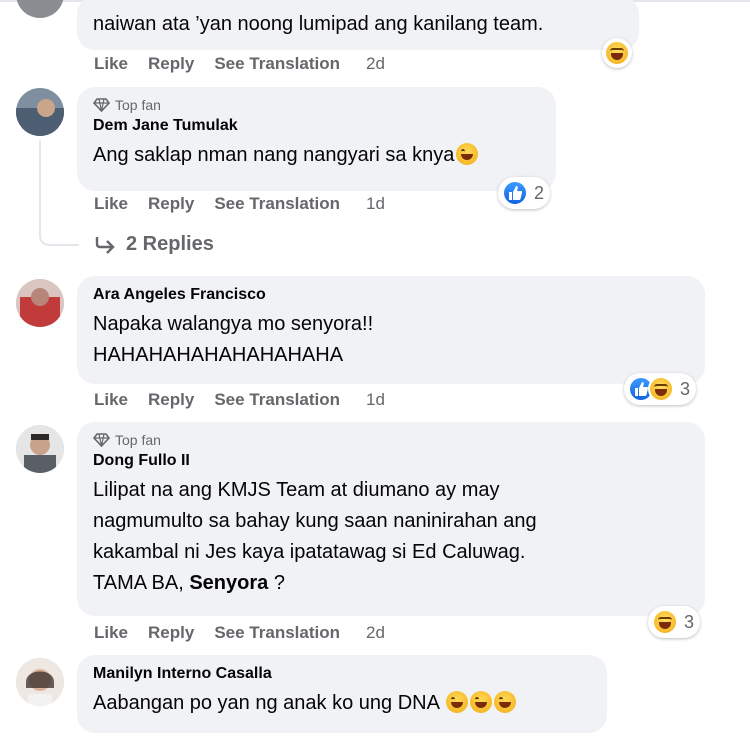 Image resolution: width=750 pixels, height=738 pixels. I want to click on replies-label: 2 Replies, so click(170, 244).